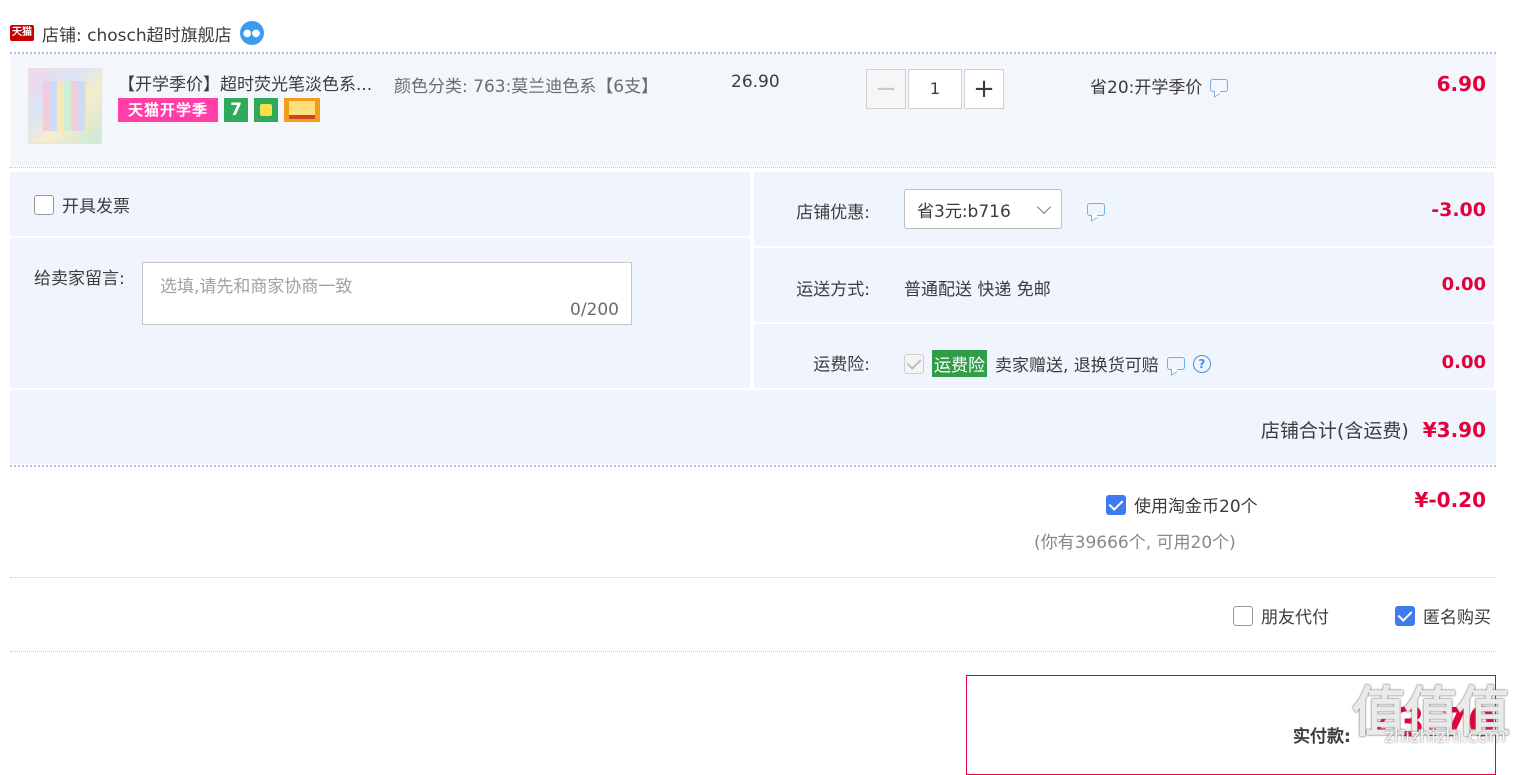 This screenshot has width=1516, height=775. I want to click on insurance-label: 运费险:, so click(841, 365).